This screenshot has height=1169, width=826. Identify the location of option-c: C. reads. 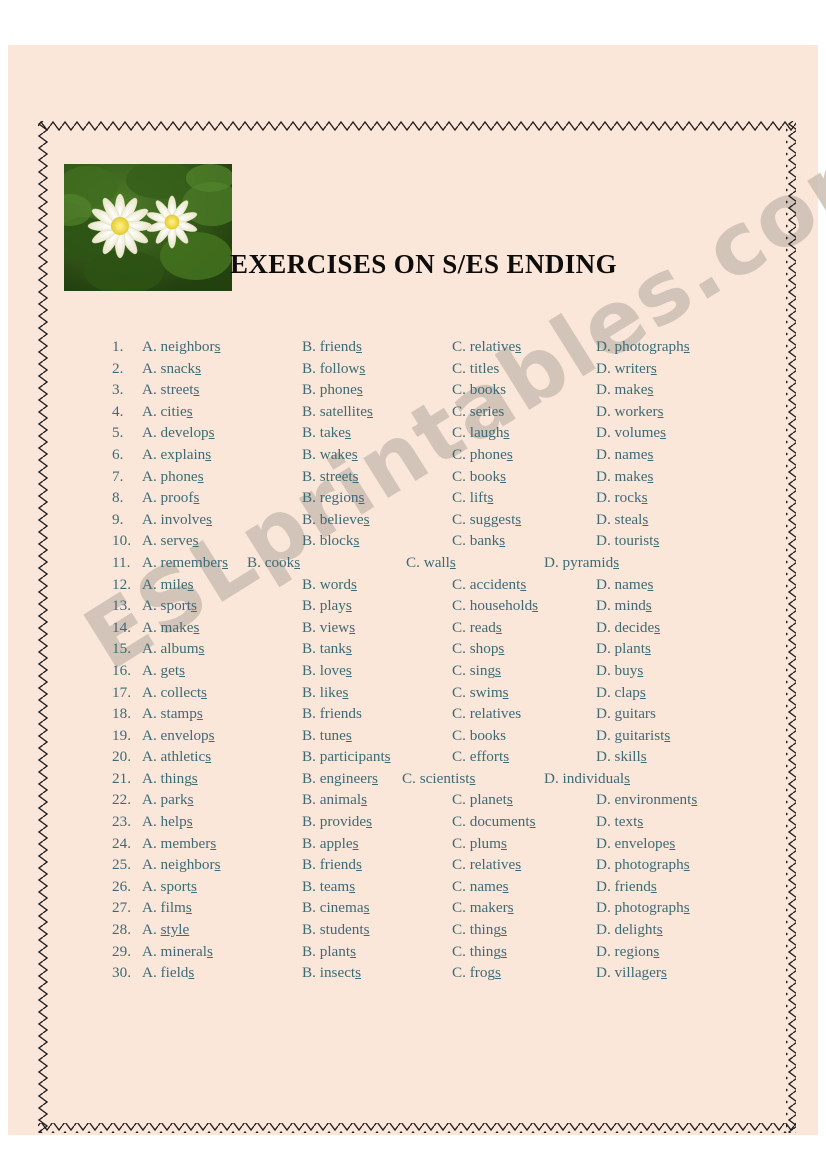
(477, 628).